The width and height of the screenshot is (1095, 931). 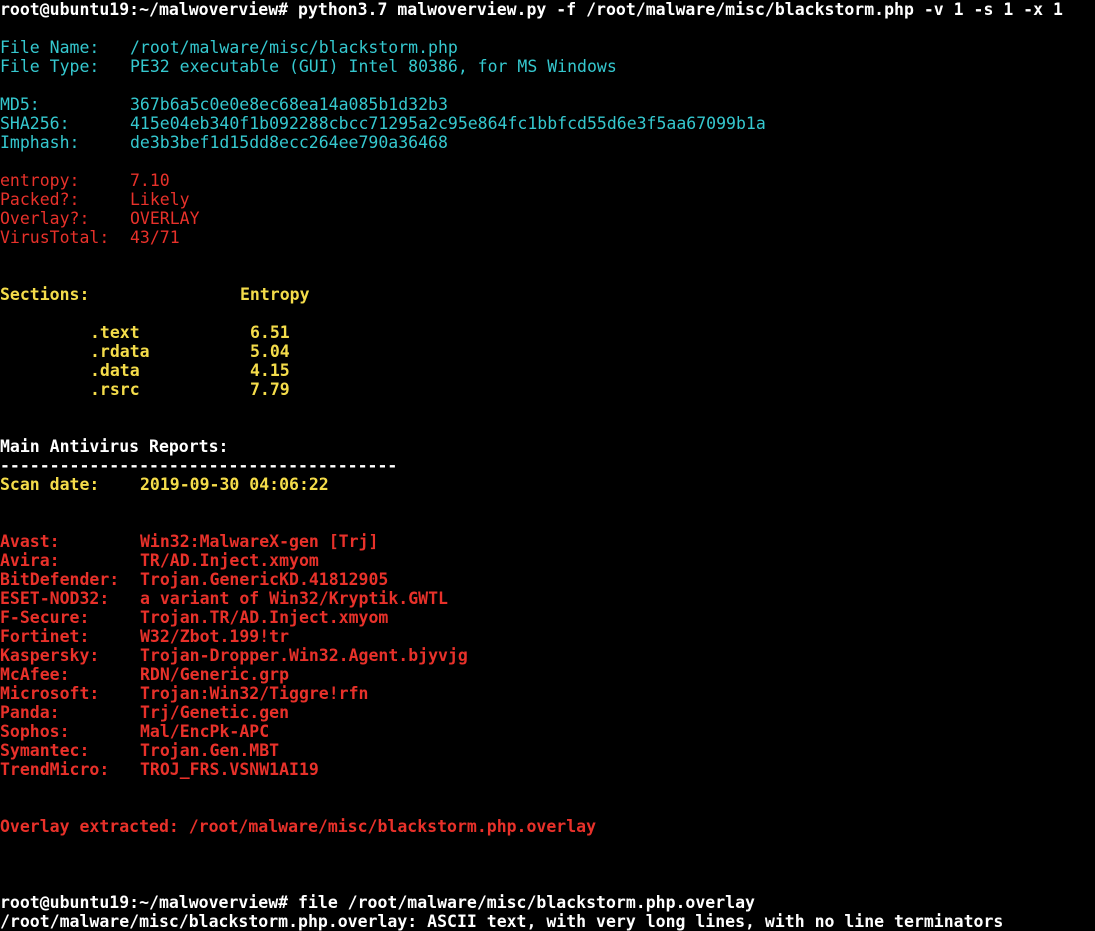 What do you see at coordinates (85, 180) in the screenshot?
I see `entropy-row: entropy: 7.10` at bounding box center [85, 180].